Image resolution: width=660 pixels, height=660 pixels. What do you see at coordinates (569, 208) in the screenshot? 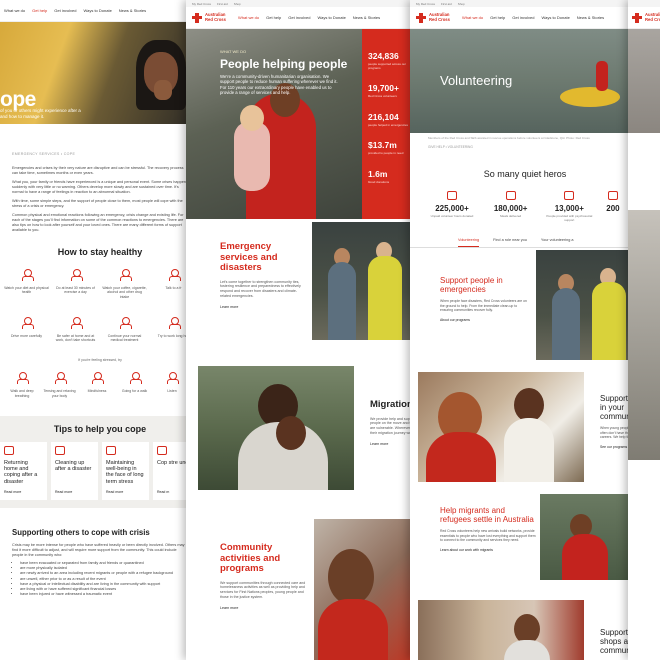
I see `stat-number: 13,000+` at bounding box center [569, 208].